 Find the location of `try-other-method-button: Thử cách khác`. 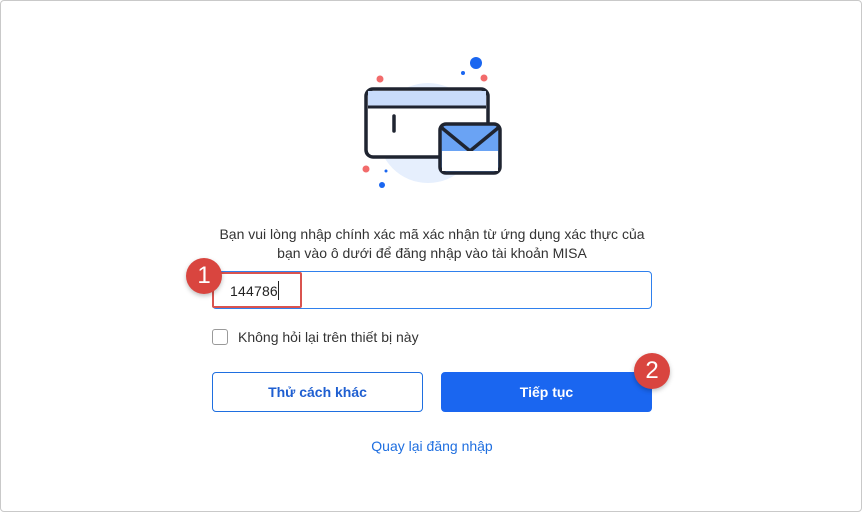

try-other-method-button: Thử cách khác is located at coordinates (317, 392).